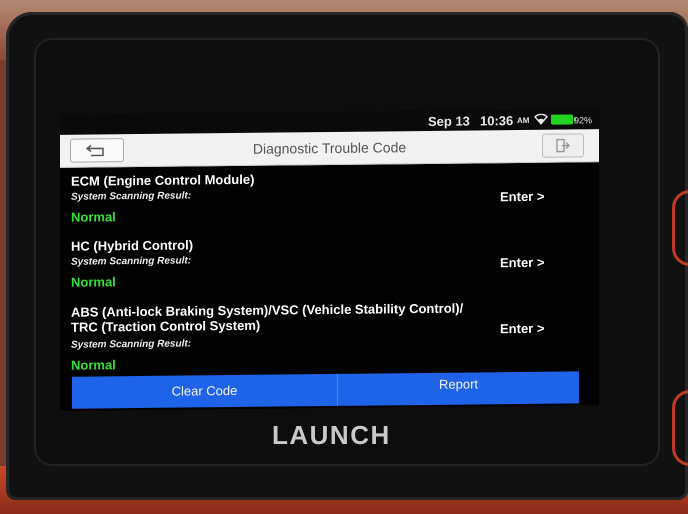 The height and width of the screenshot is (514, 688). Describe the element at coordinates (205, 391) in the screenshot. I see `clear-code-button: Clear Code` at that location.